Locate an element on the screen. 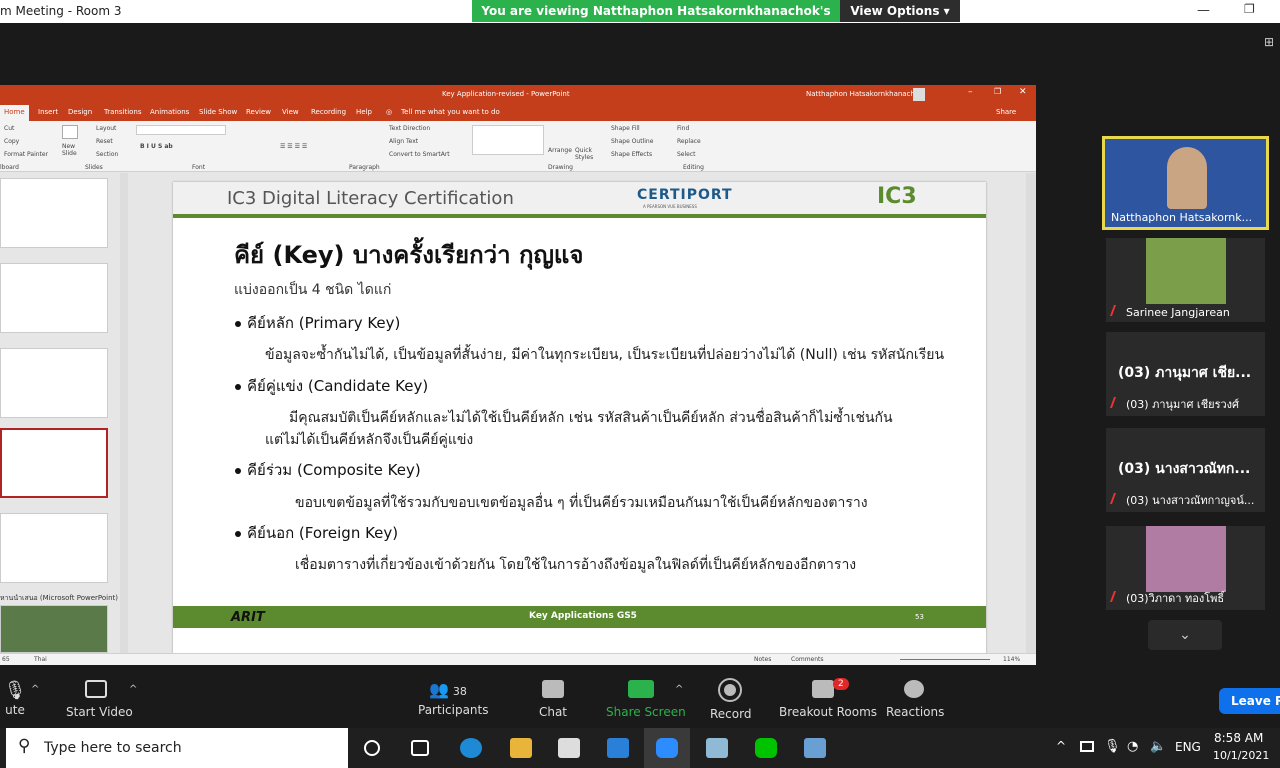 The width and height of the screenshot is (1280, 768). task-view-icon is located at coordinates (420, 748).